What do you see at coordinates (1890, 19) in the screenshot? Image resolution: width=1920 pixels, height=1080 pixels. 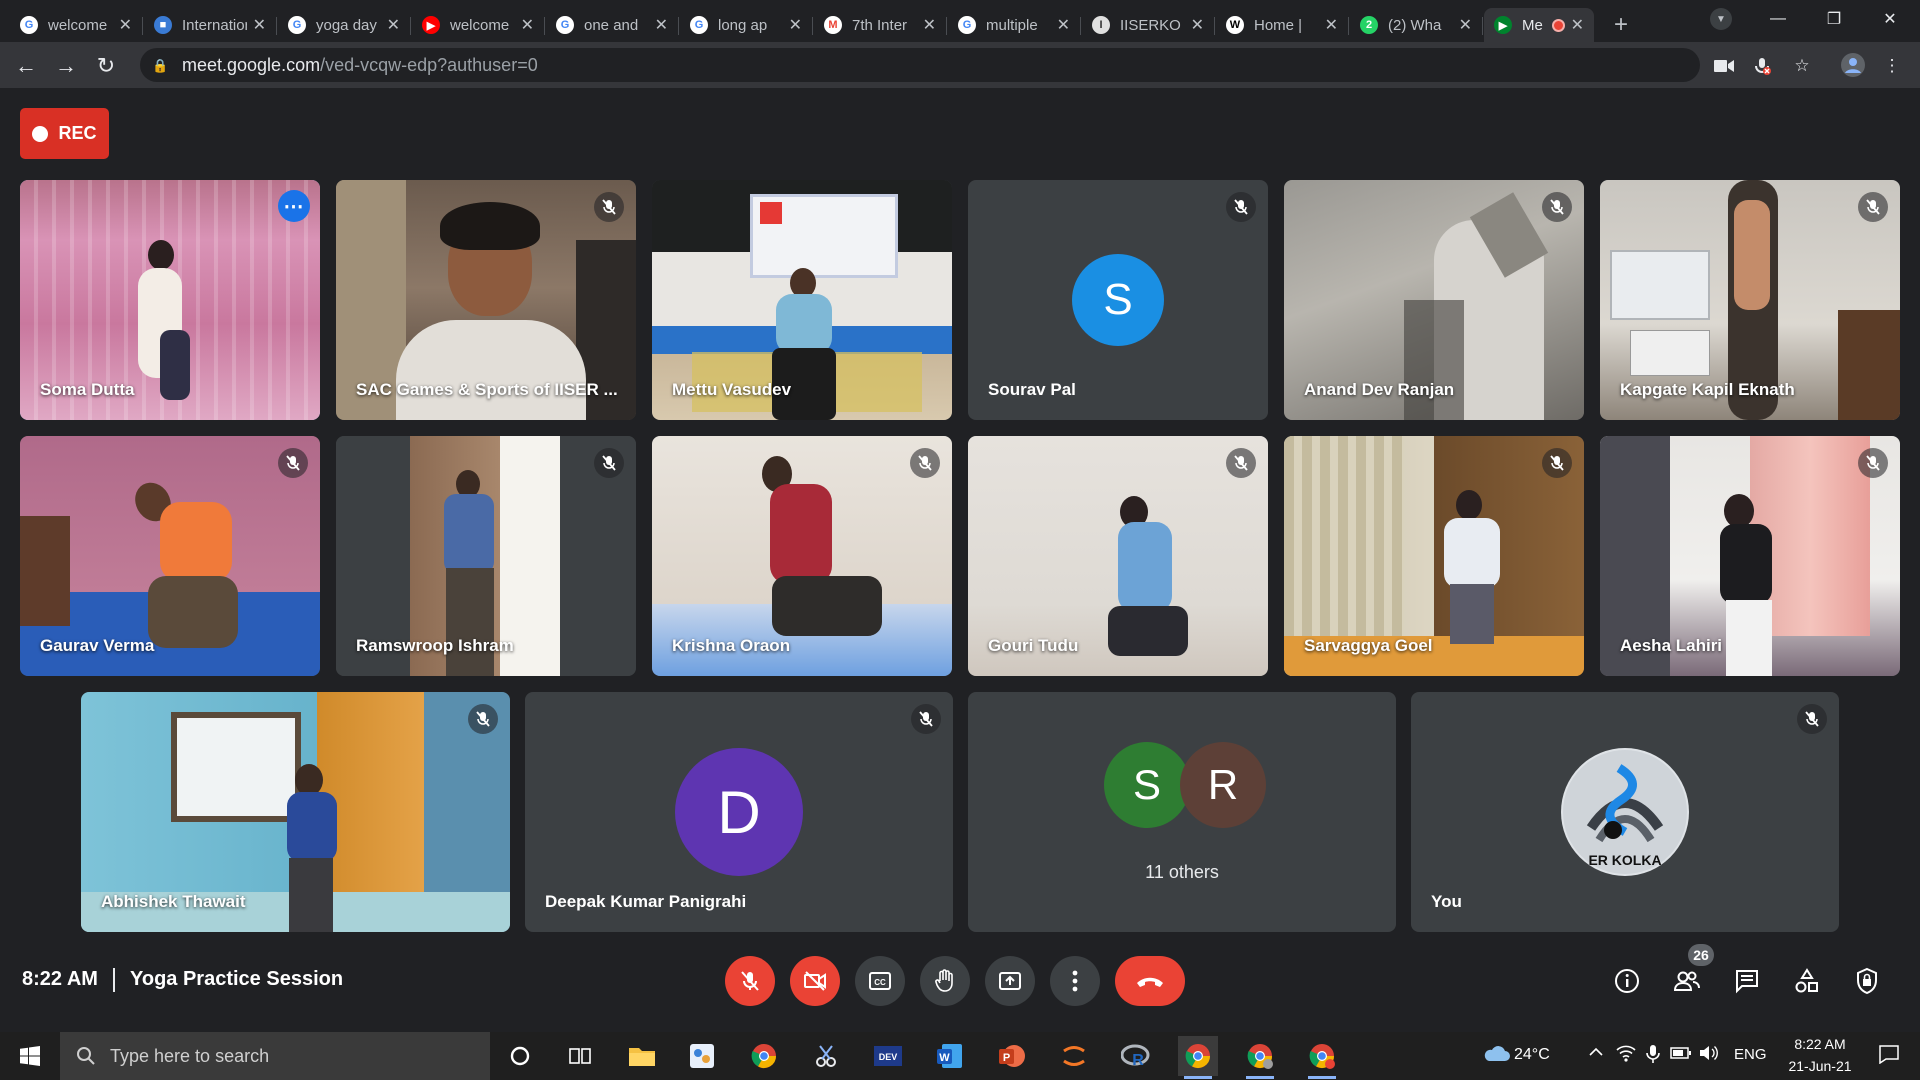 I see `close-window-button: ✕` at bounding box center [1890, 19].